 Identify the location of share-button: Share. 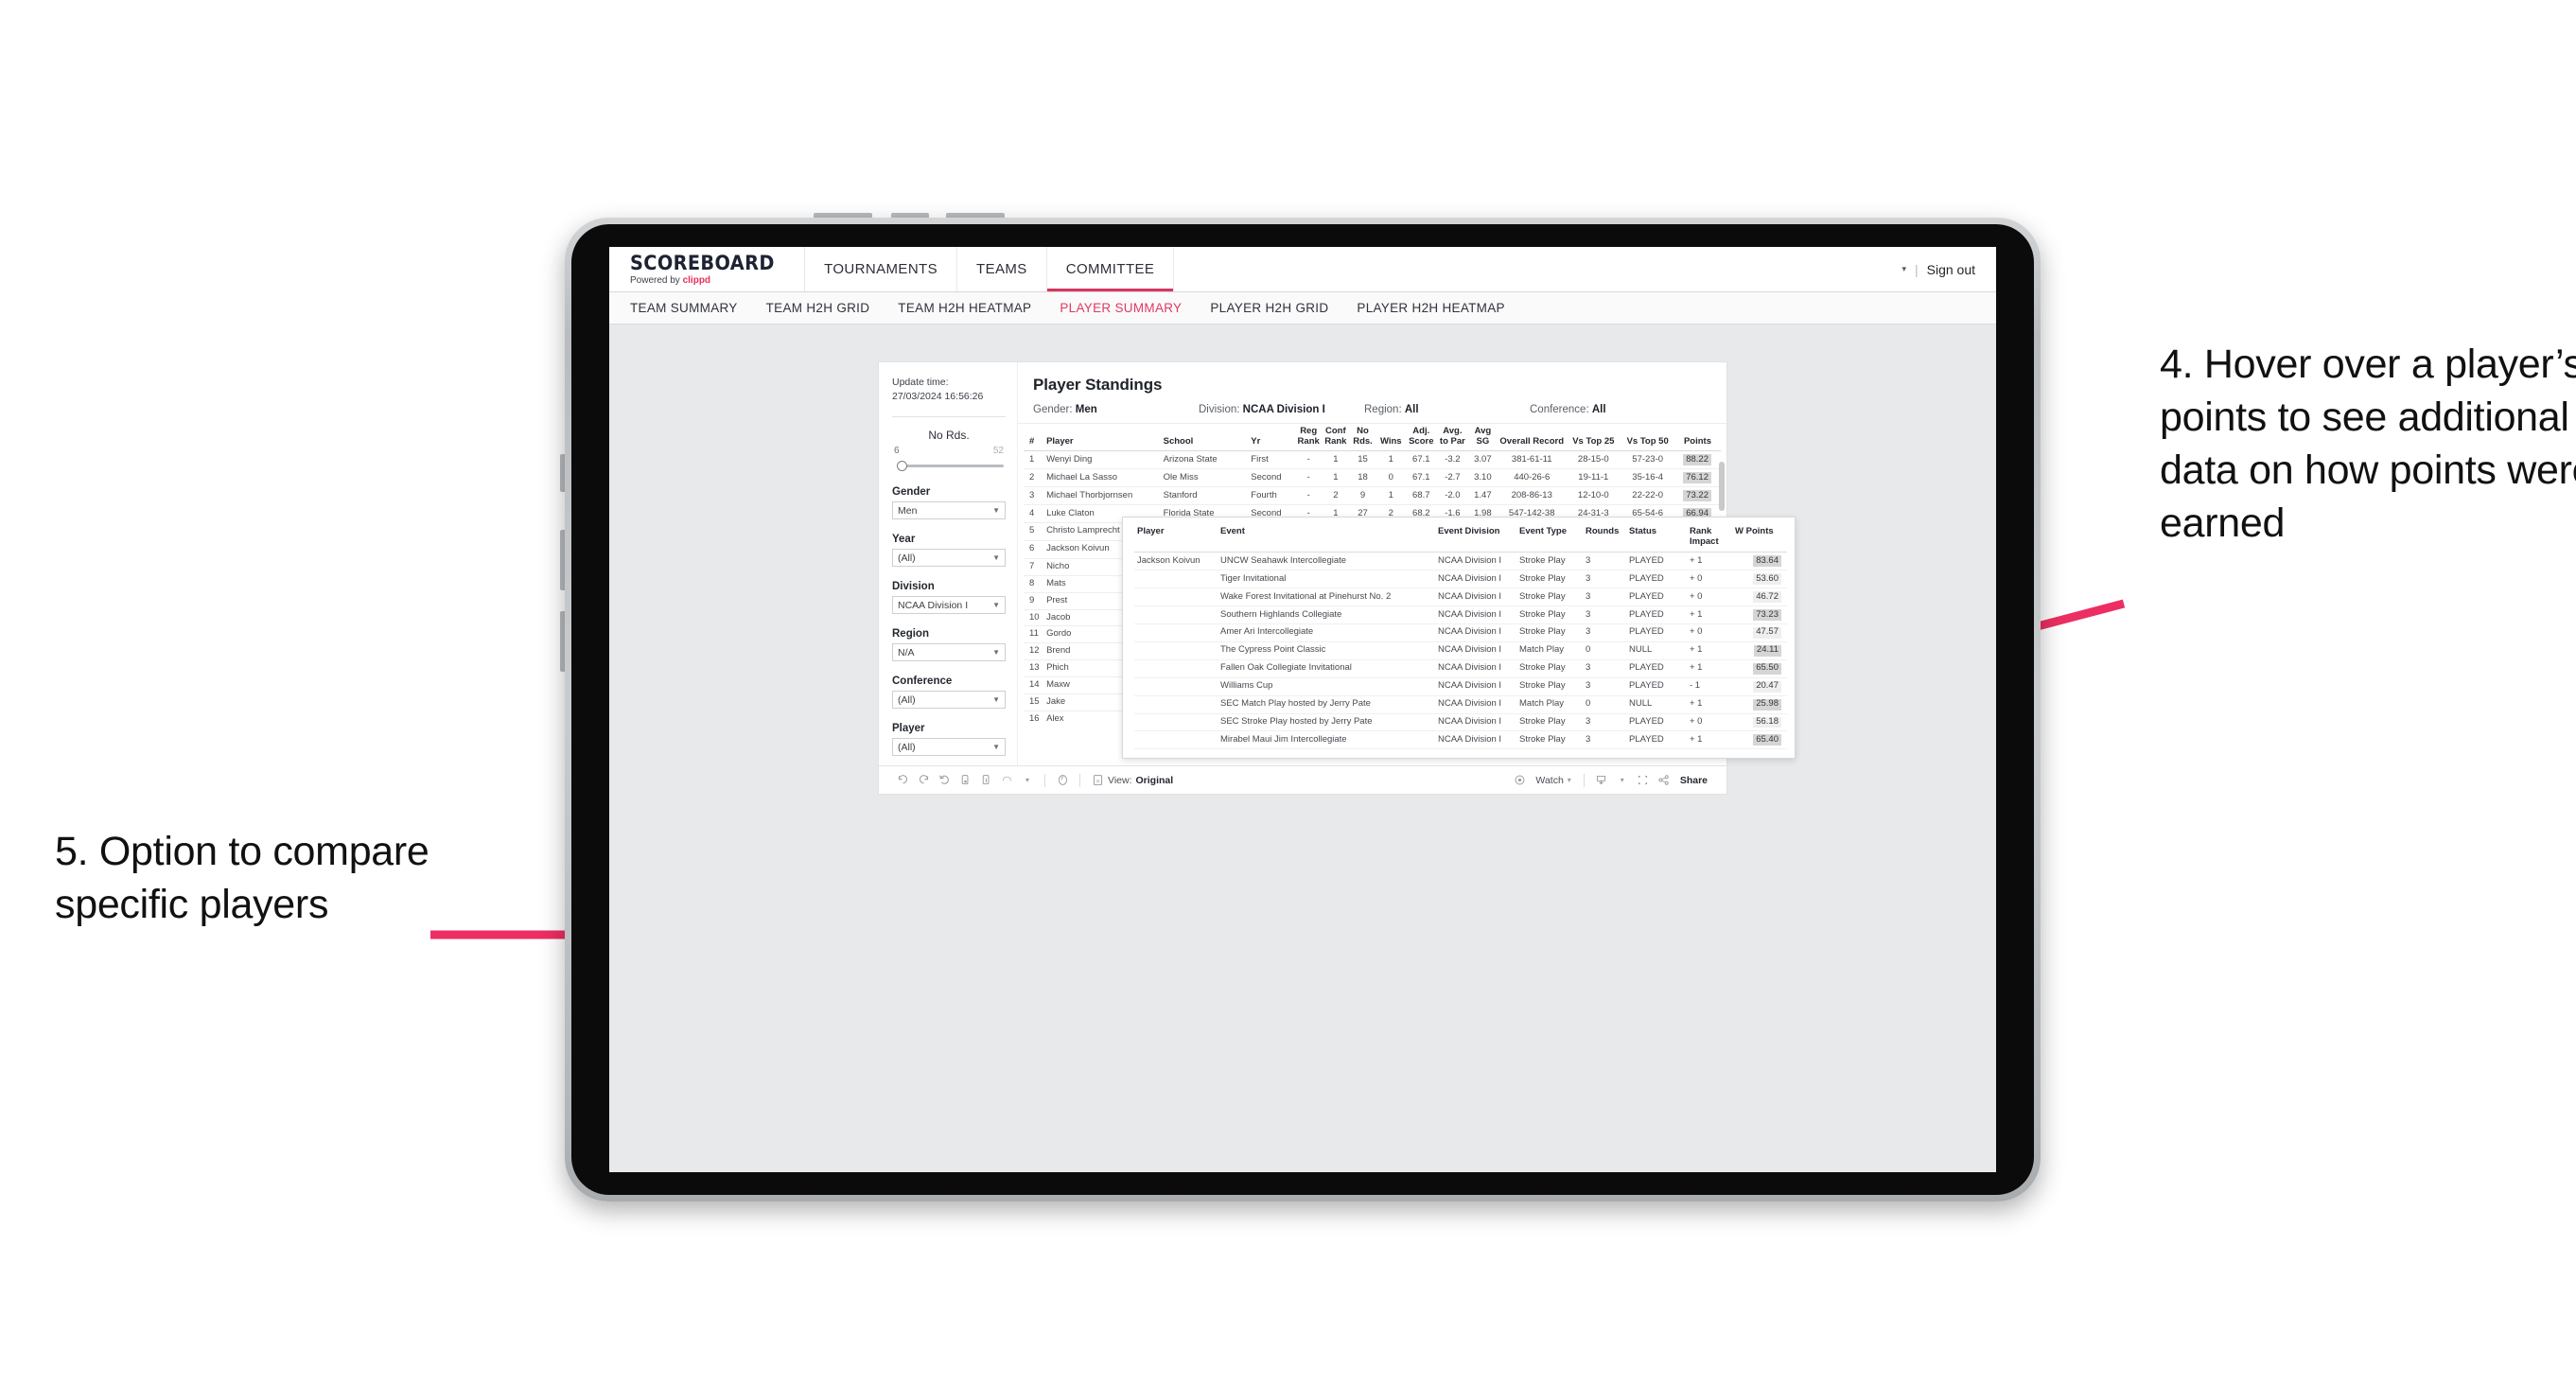
(1694, 780).